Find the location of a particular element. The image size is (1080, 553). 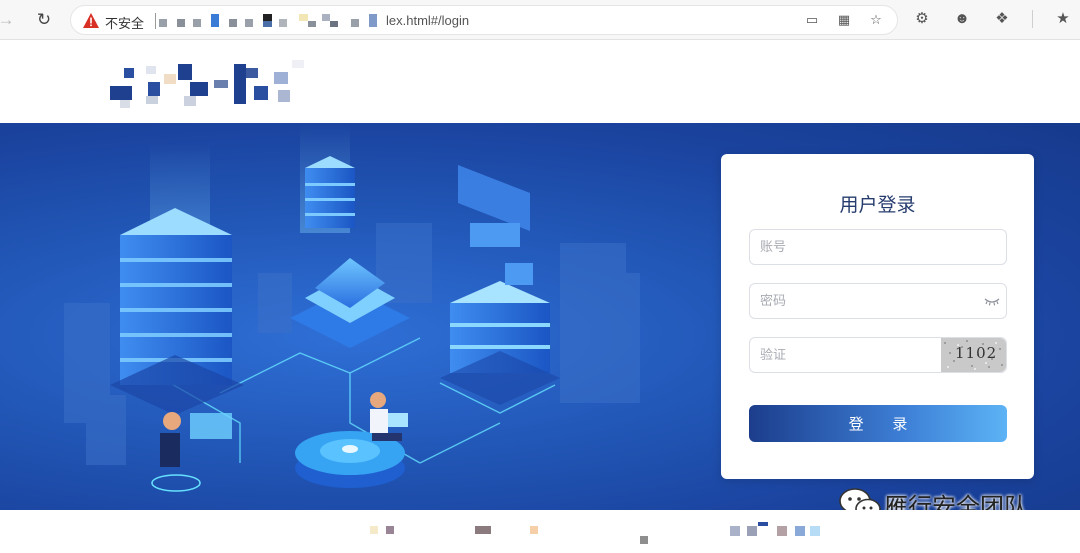

site-logo-redacted is located at coordinates (207, 84).